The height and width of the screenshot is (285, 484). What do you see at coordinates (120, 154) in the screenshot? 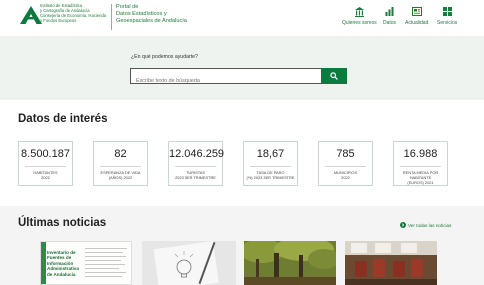
I see `stat-value: 82` at bounding box center [120, 154].